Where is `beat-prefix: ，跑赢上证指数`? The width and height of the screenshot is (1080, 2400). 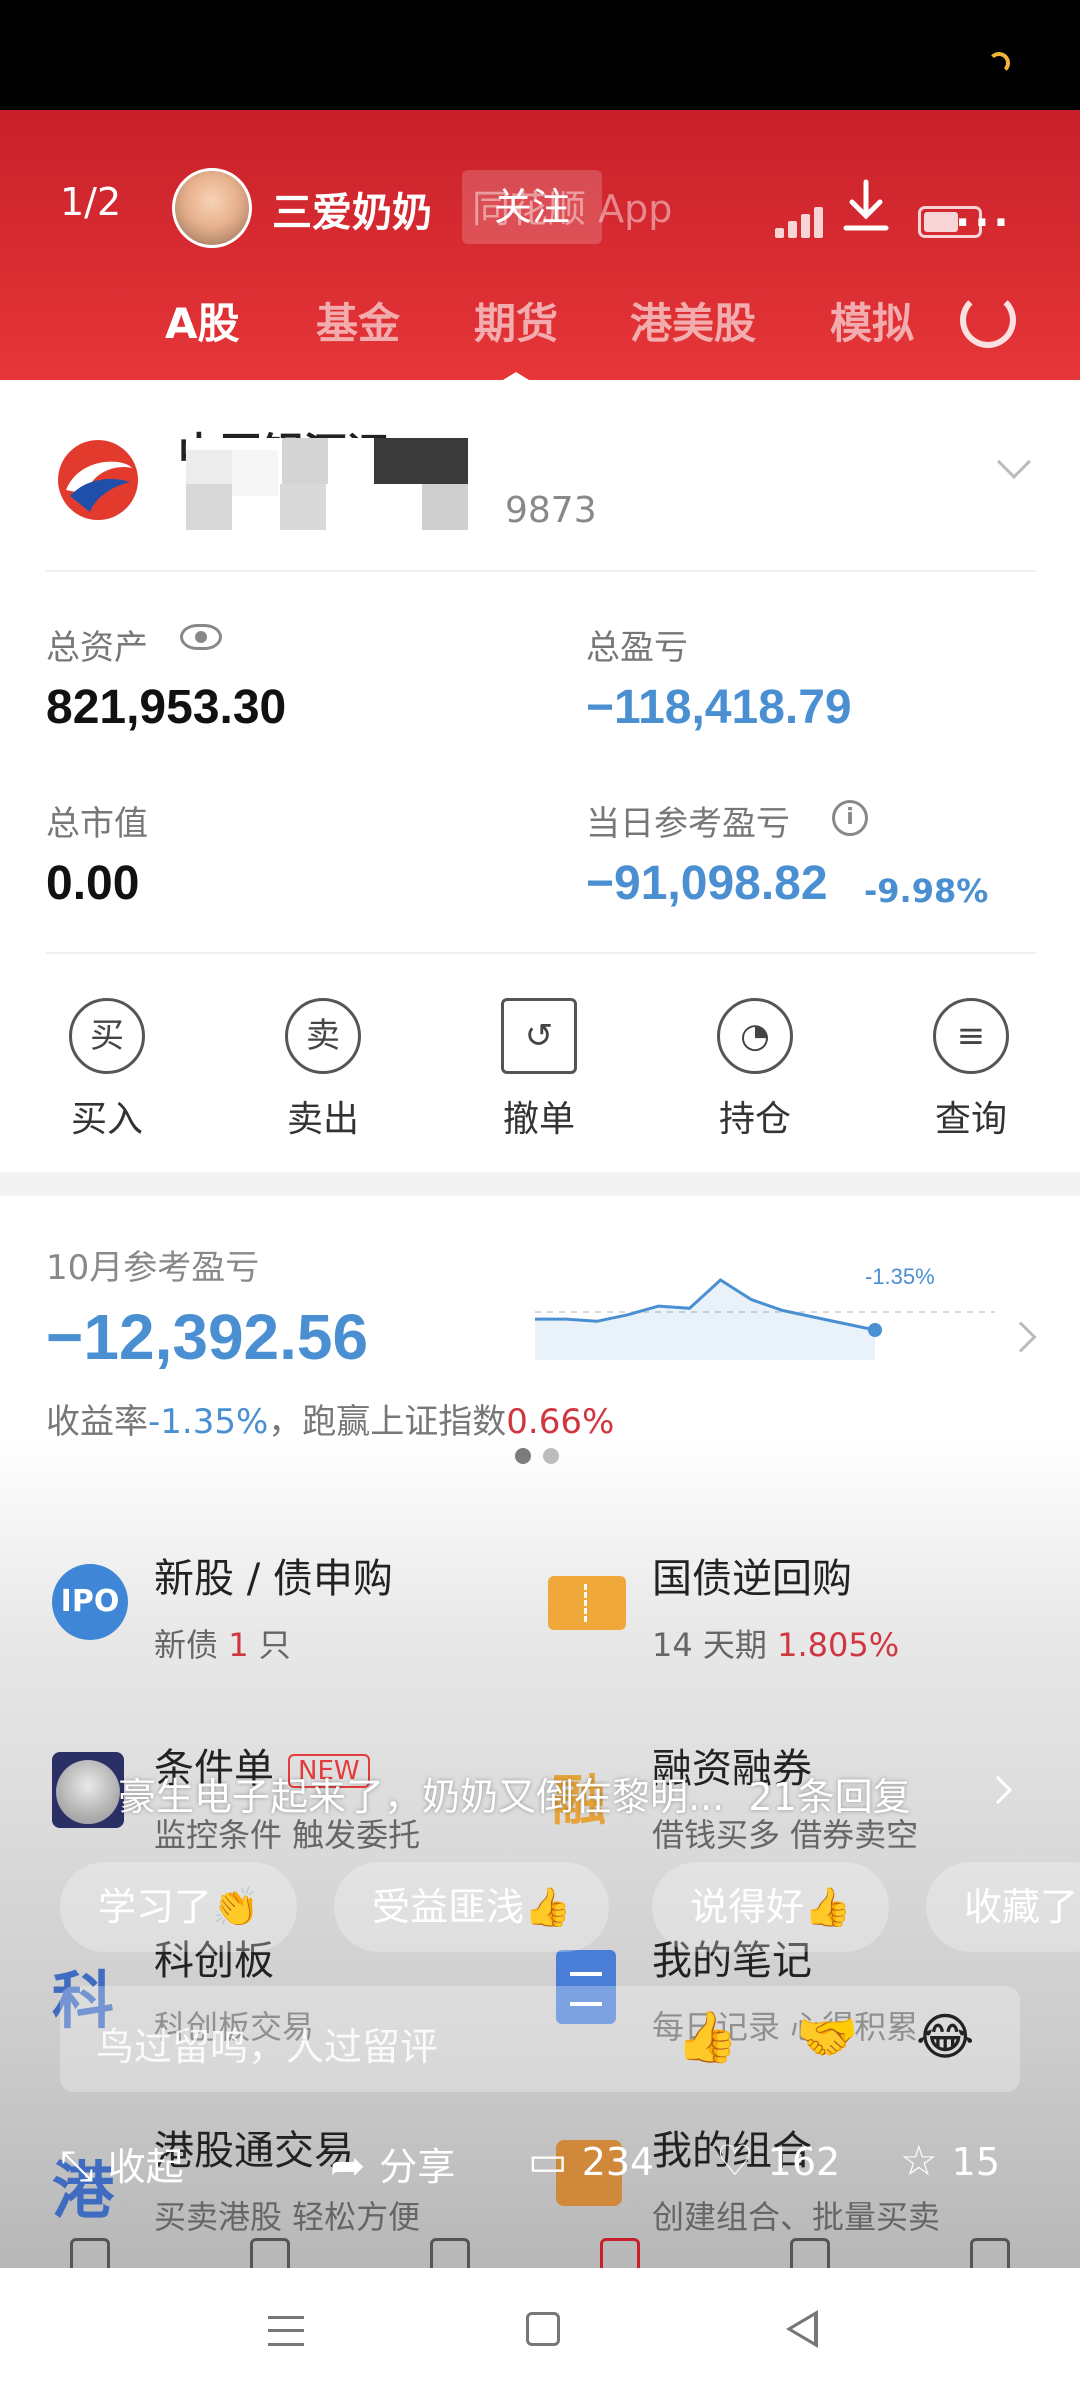 beat-prefix: ，跑赢上证指数 is located at coordinates (387, 1422).